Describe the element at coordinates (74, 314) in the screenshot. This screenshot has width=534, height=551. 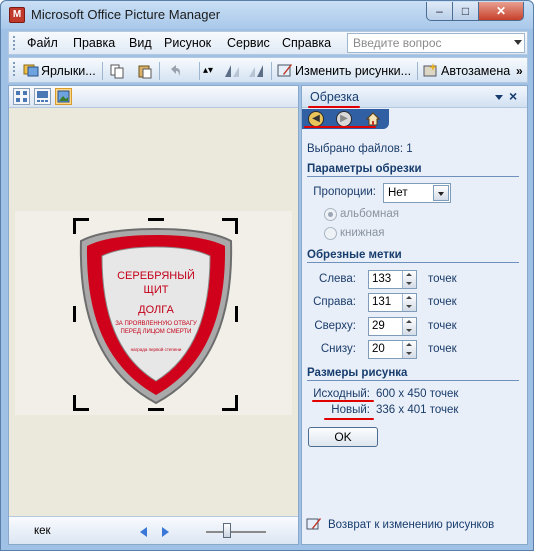
I see `crop-handle-left` at that location.